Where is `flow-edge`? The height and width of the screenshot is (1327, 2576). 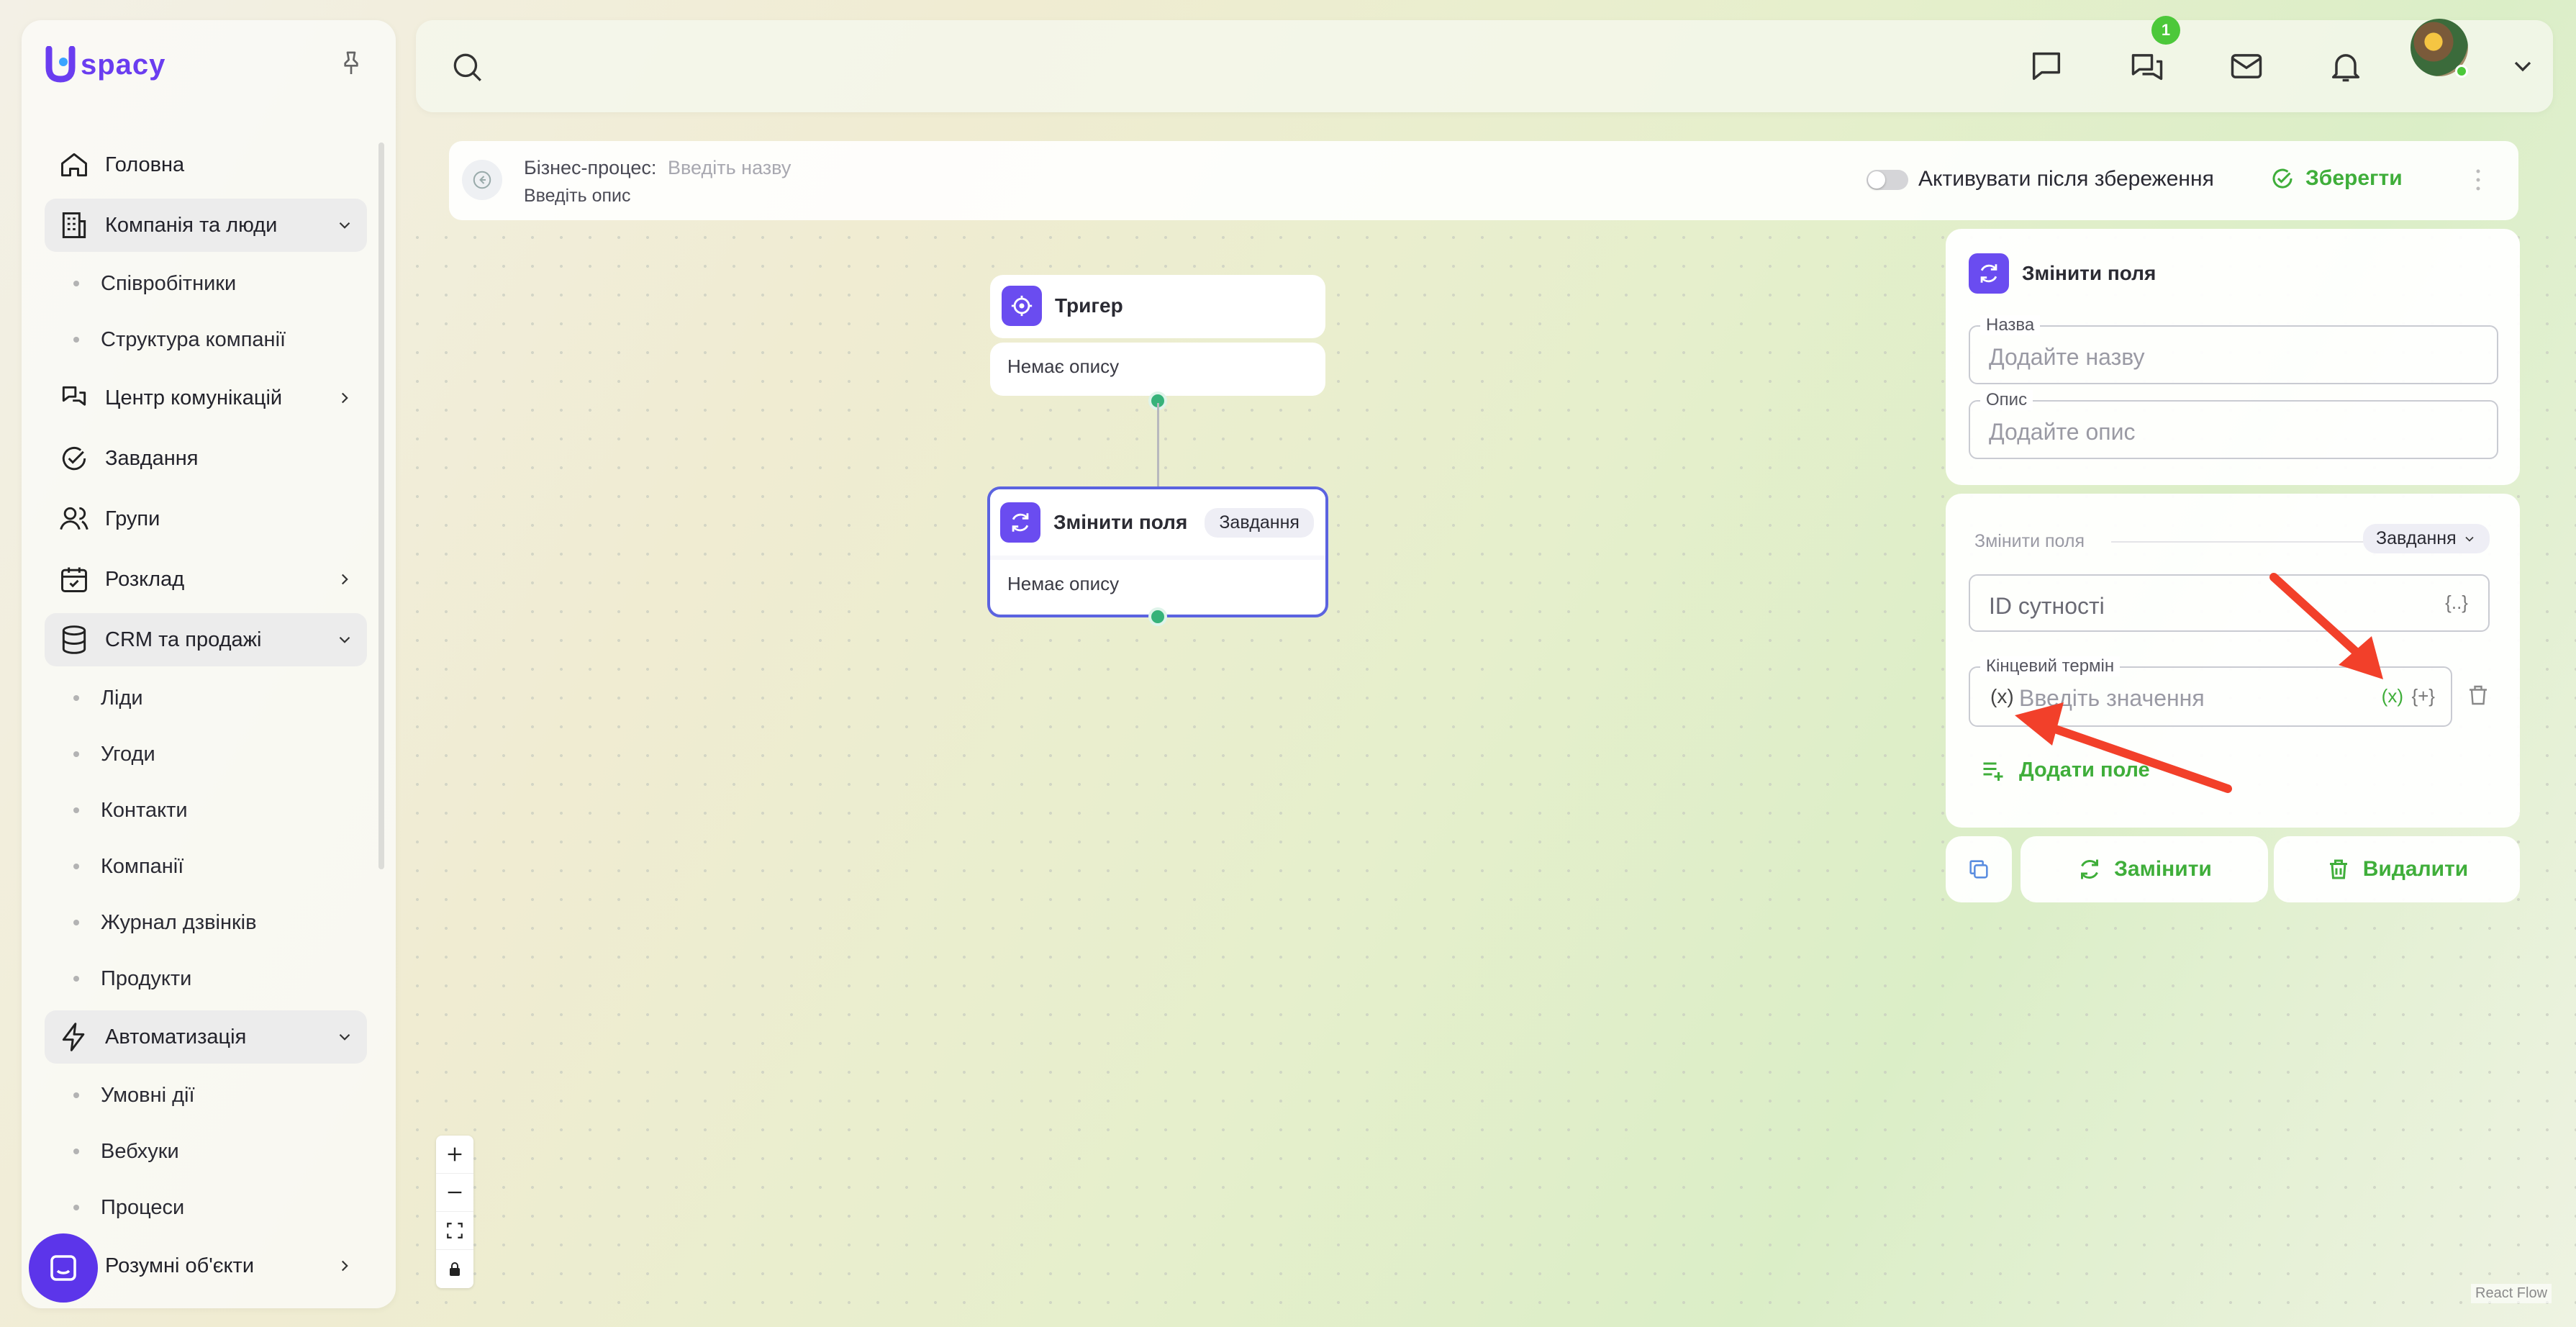 flow-edge is located at coordinates (1158, 445).